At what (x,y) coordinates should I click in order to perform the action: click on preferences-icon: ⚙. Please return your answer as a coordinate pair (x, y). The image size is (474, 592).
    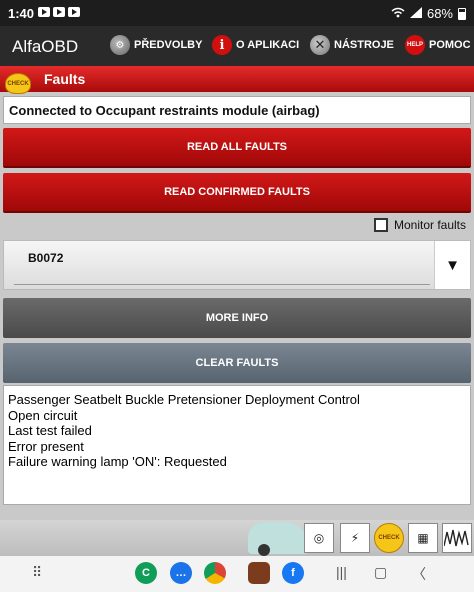
    Looking at the image, I should click on (120, 45).